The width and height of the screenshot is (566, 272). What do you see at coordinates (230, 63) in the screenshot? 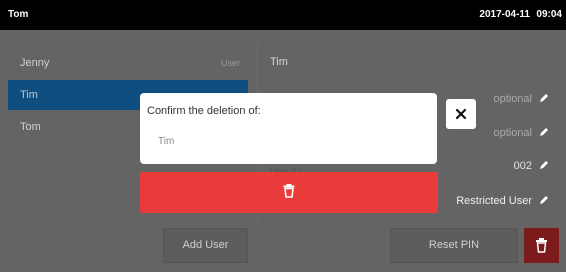
I see `user-role: User` at bounding box center [230, 63].